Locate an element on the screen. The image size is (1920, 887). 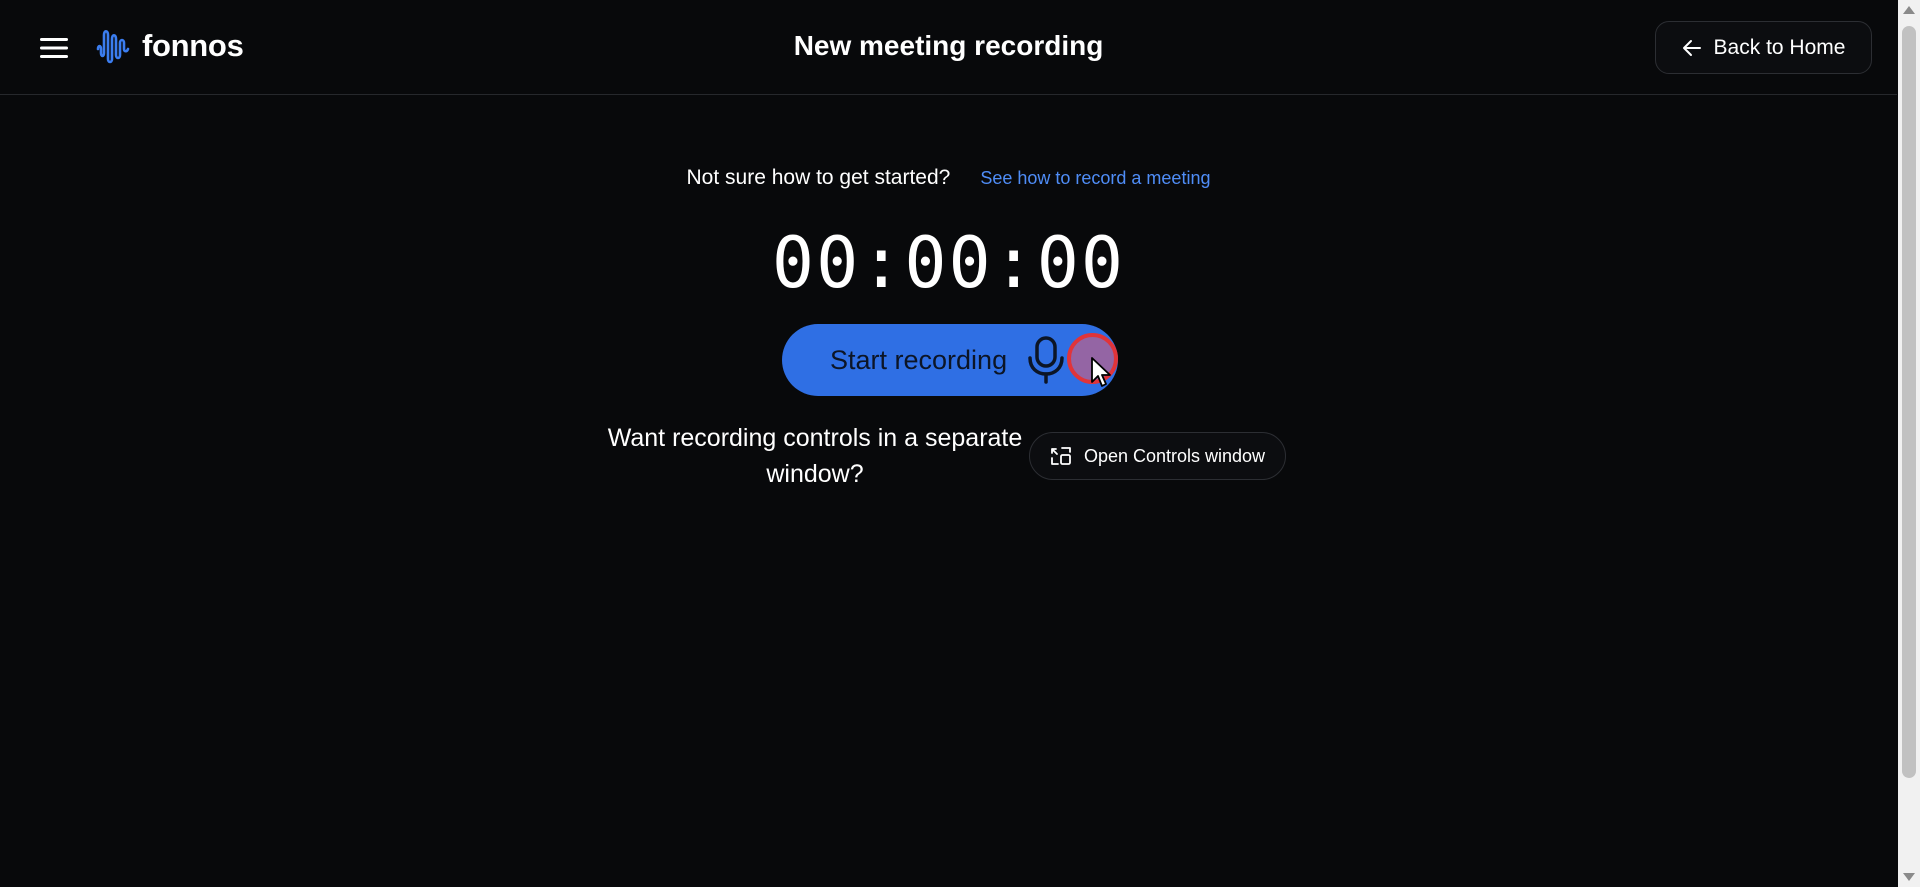
vertical-scrollbar is located at coordinates (1909, 443).